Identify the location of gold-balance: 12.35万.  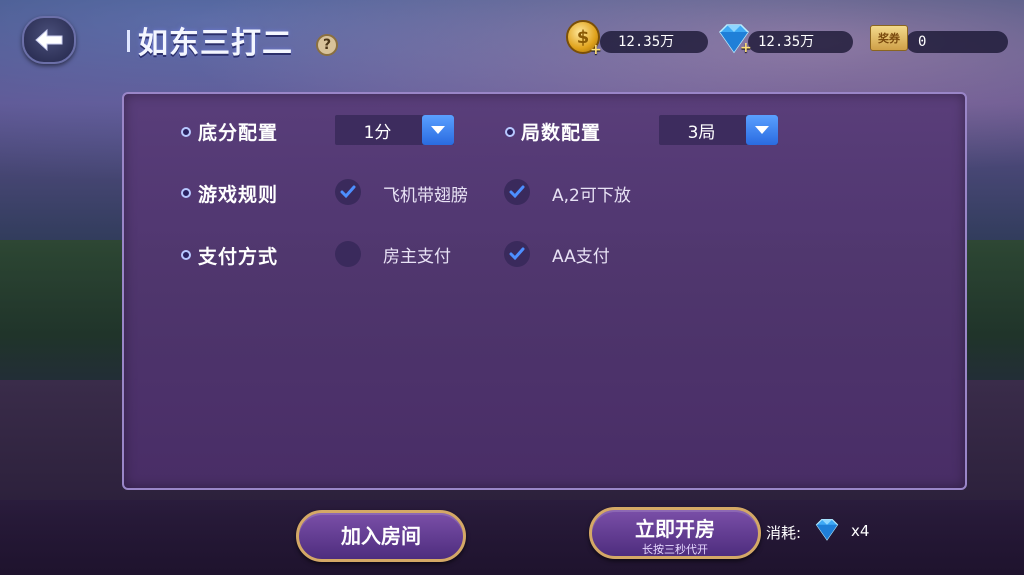
(654, 42).